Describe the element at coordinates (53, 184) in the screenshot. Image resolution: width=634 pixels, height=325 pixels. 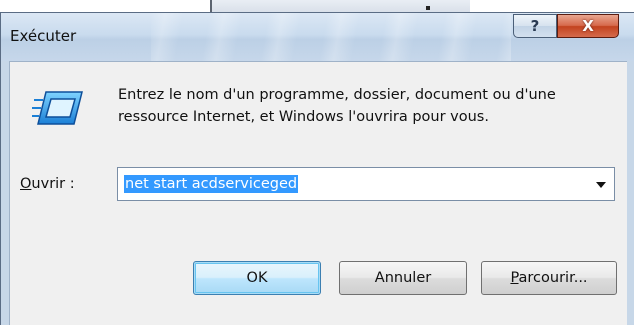
I see `open-label-text: uvrir :` at that location.